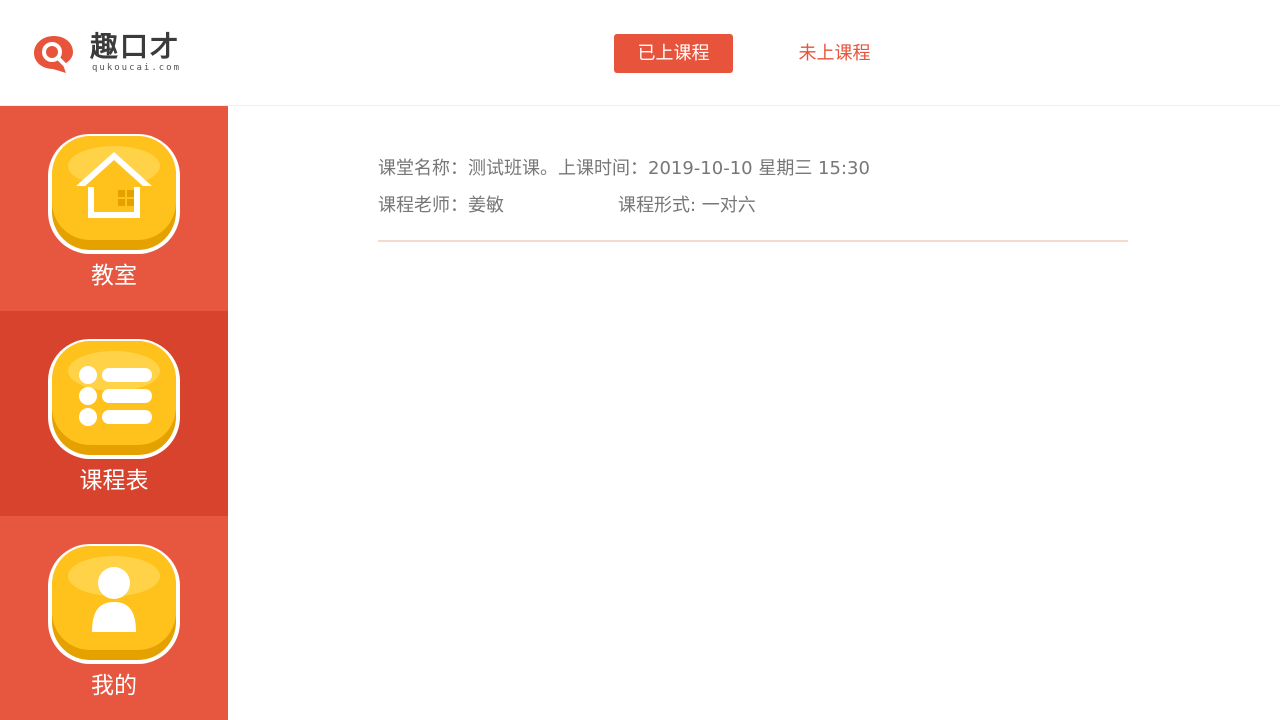 This screenshot has width=1280, height=720. I want to click on user-icon, so click(114, 604).